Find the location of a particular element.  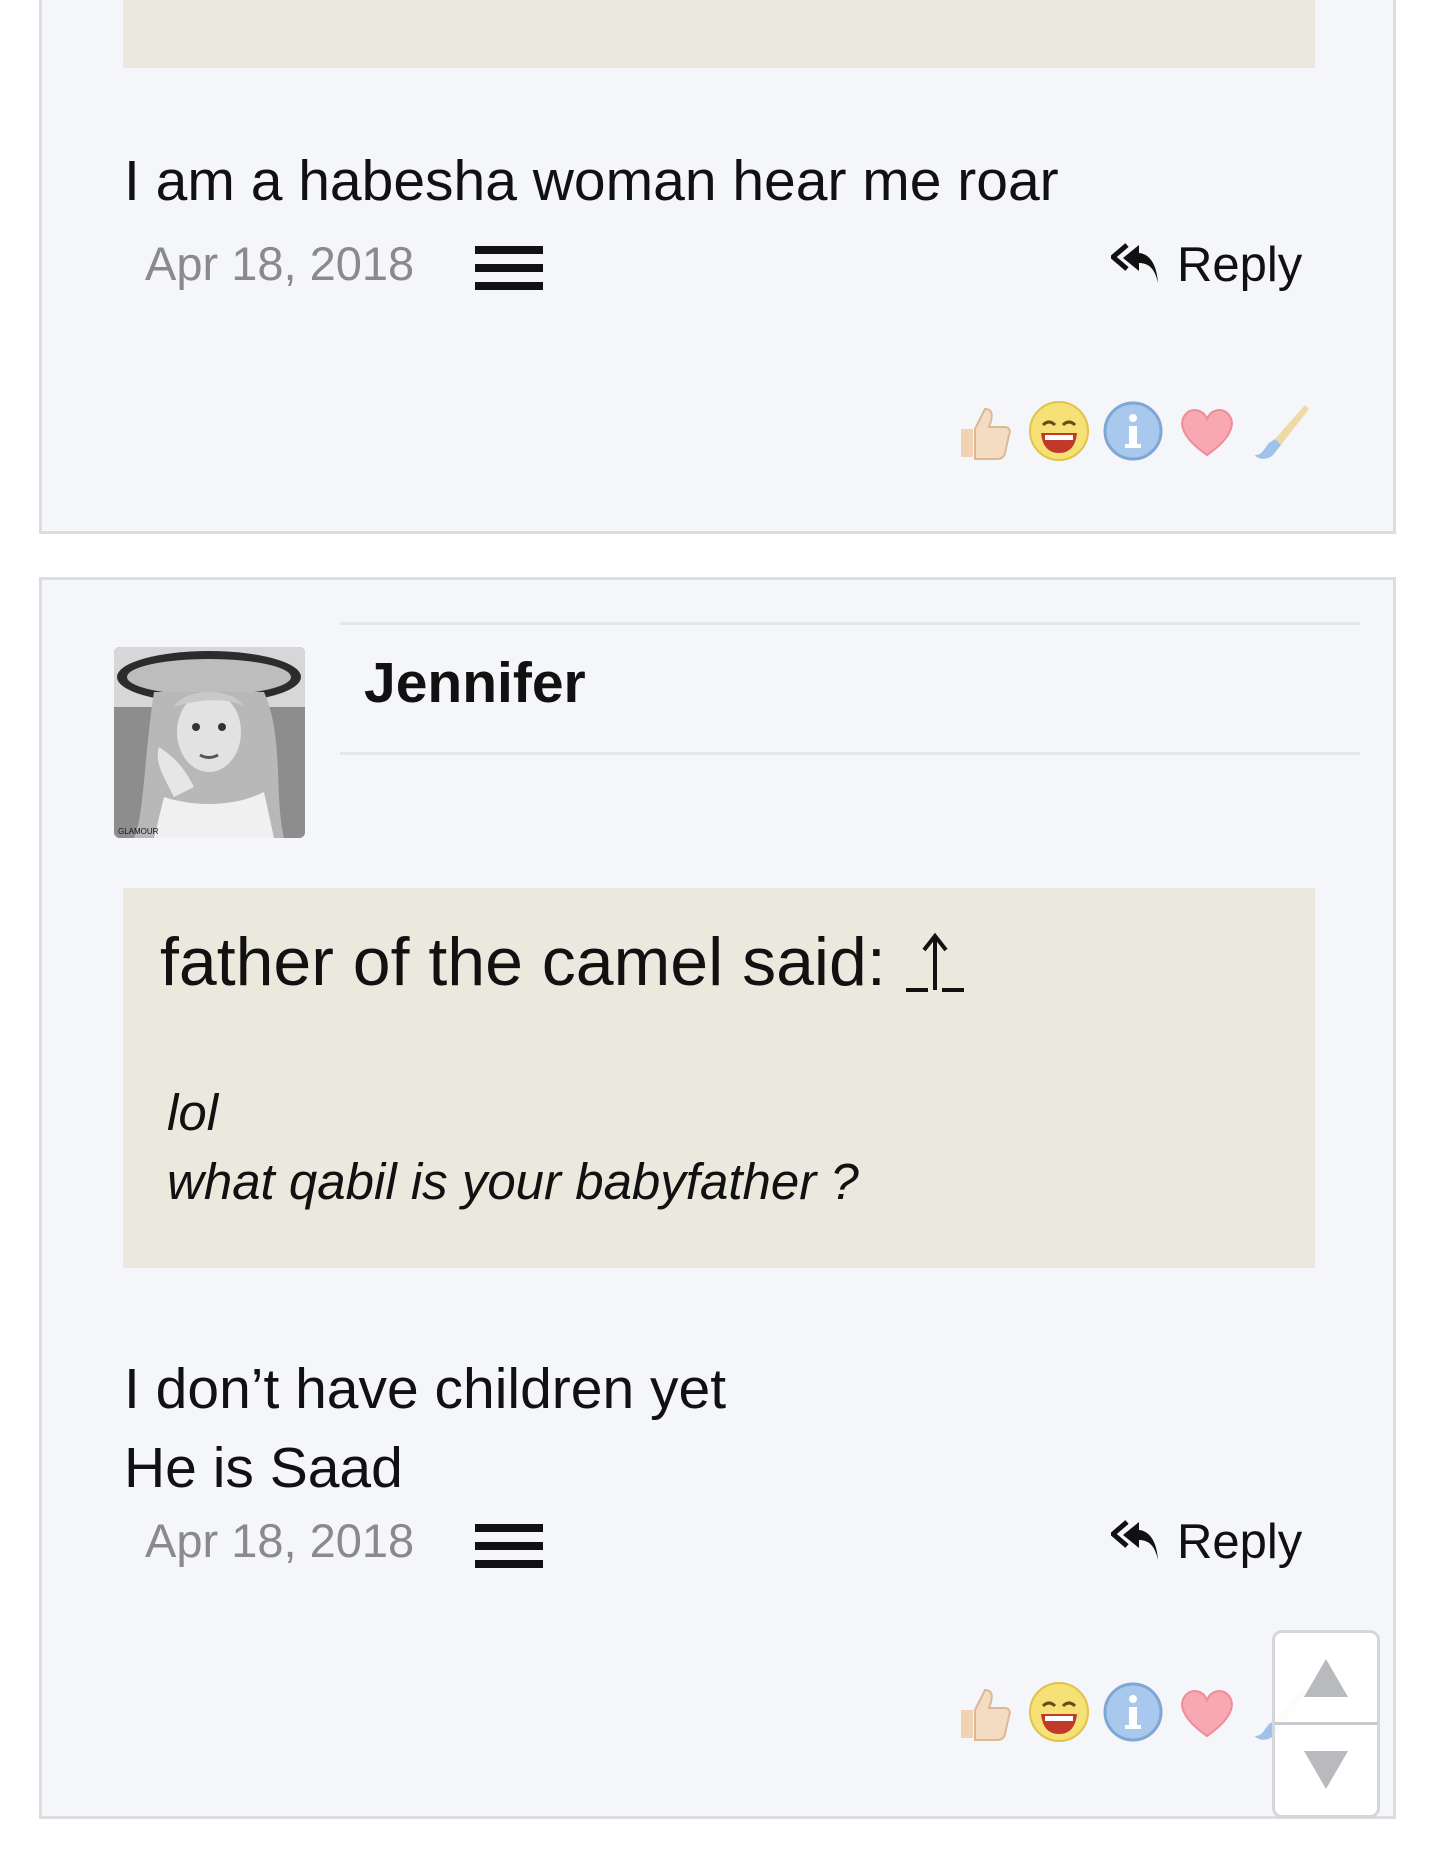

scroll-up-button is located at coordinates (1326, 1678).